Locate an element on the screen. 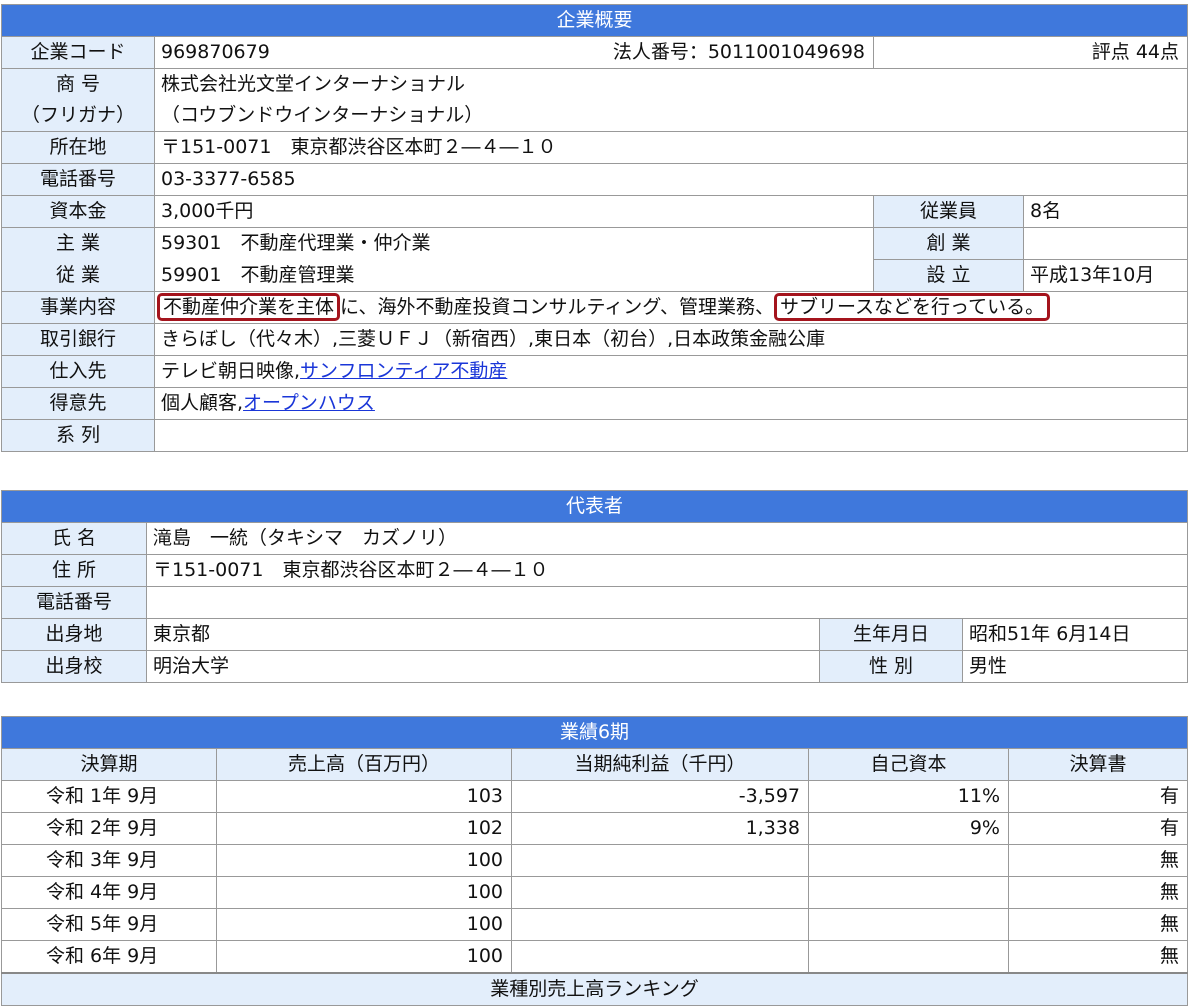 The image size is (1193, 1006). corporate-number: 法人番号：5011001049698 is located at coordinates (739, 52).